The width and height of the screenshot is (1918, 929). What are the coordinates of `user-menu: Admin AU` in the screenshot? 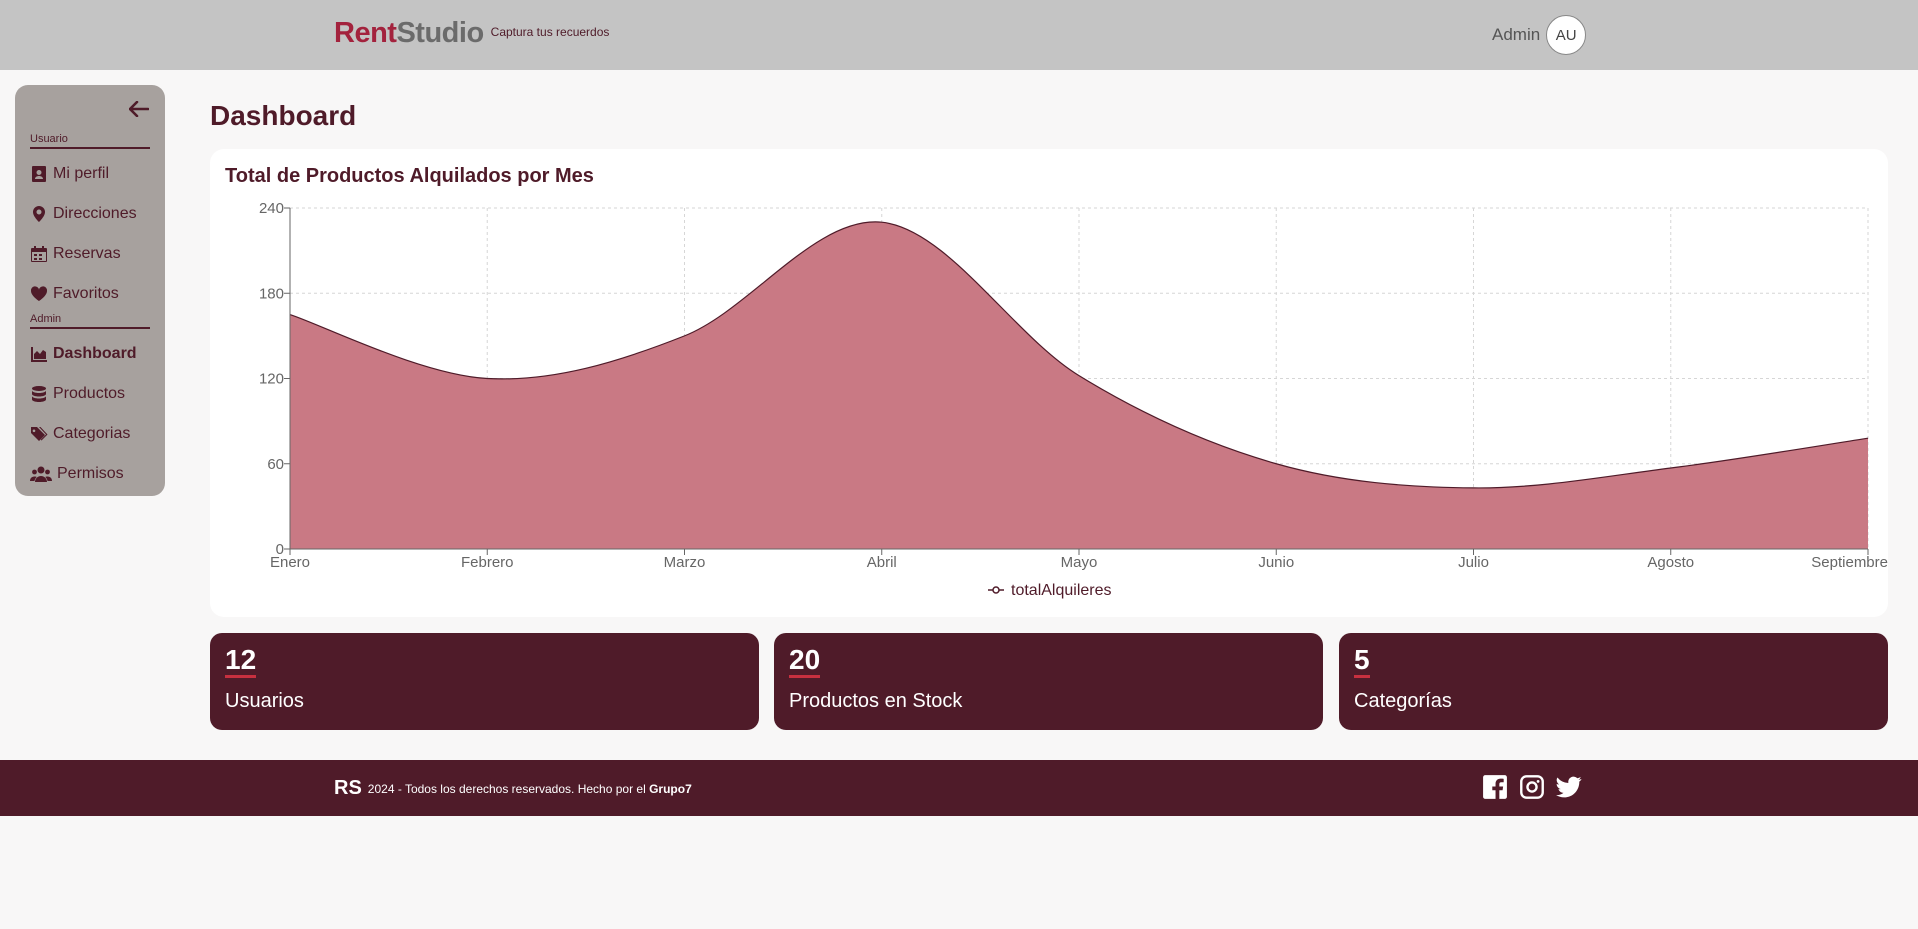 It's located at (1539, 35).